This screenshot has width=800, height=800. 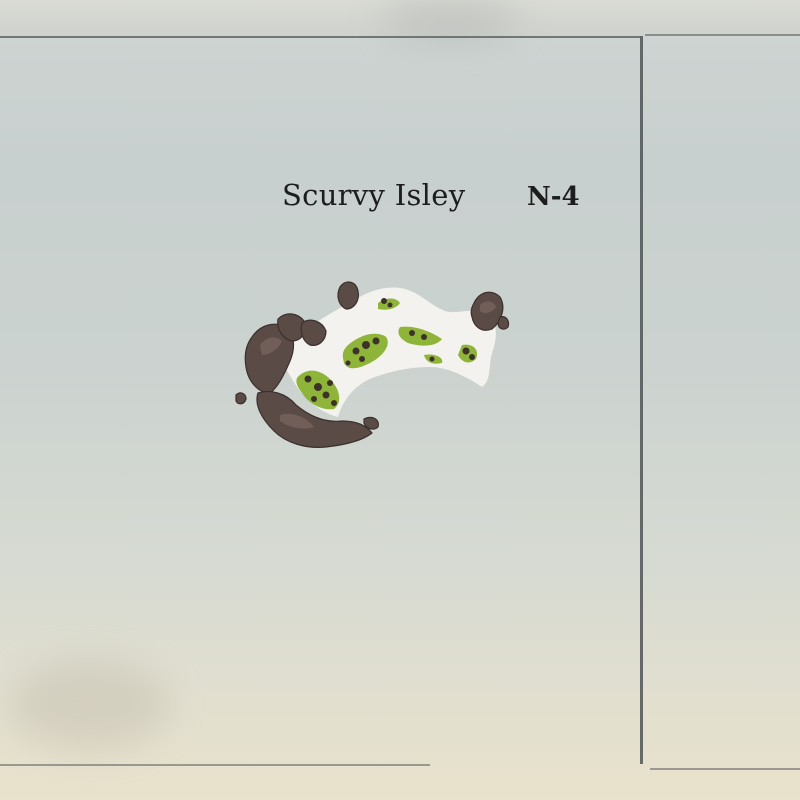 I want to click on grid-reference-label: N-4, so click(x=553, y=197).